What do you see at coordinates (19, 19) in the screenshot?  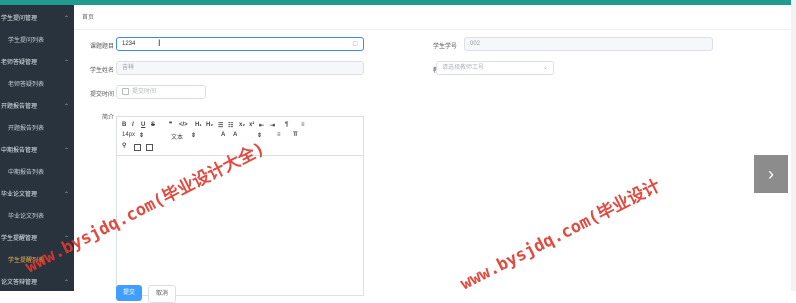 I see `sidebar-item-label: 学生提问管理` at bounding box center [19, 19].